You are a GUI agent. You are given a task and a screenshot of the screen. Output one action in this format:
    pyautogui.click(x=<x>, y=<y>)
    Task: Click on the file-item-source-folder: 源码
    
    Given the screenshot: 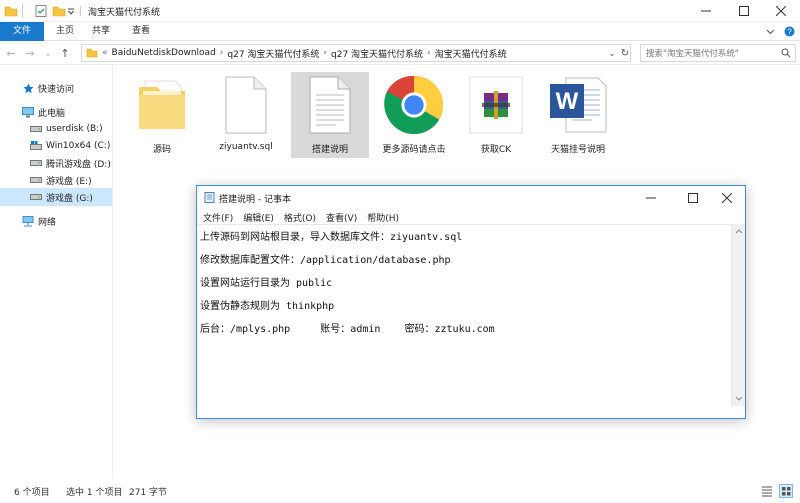 What is the action you would take?
    pyautogui.click(x=162, y=115)
    